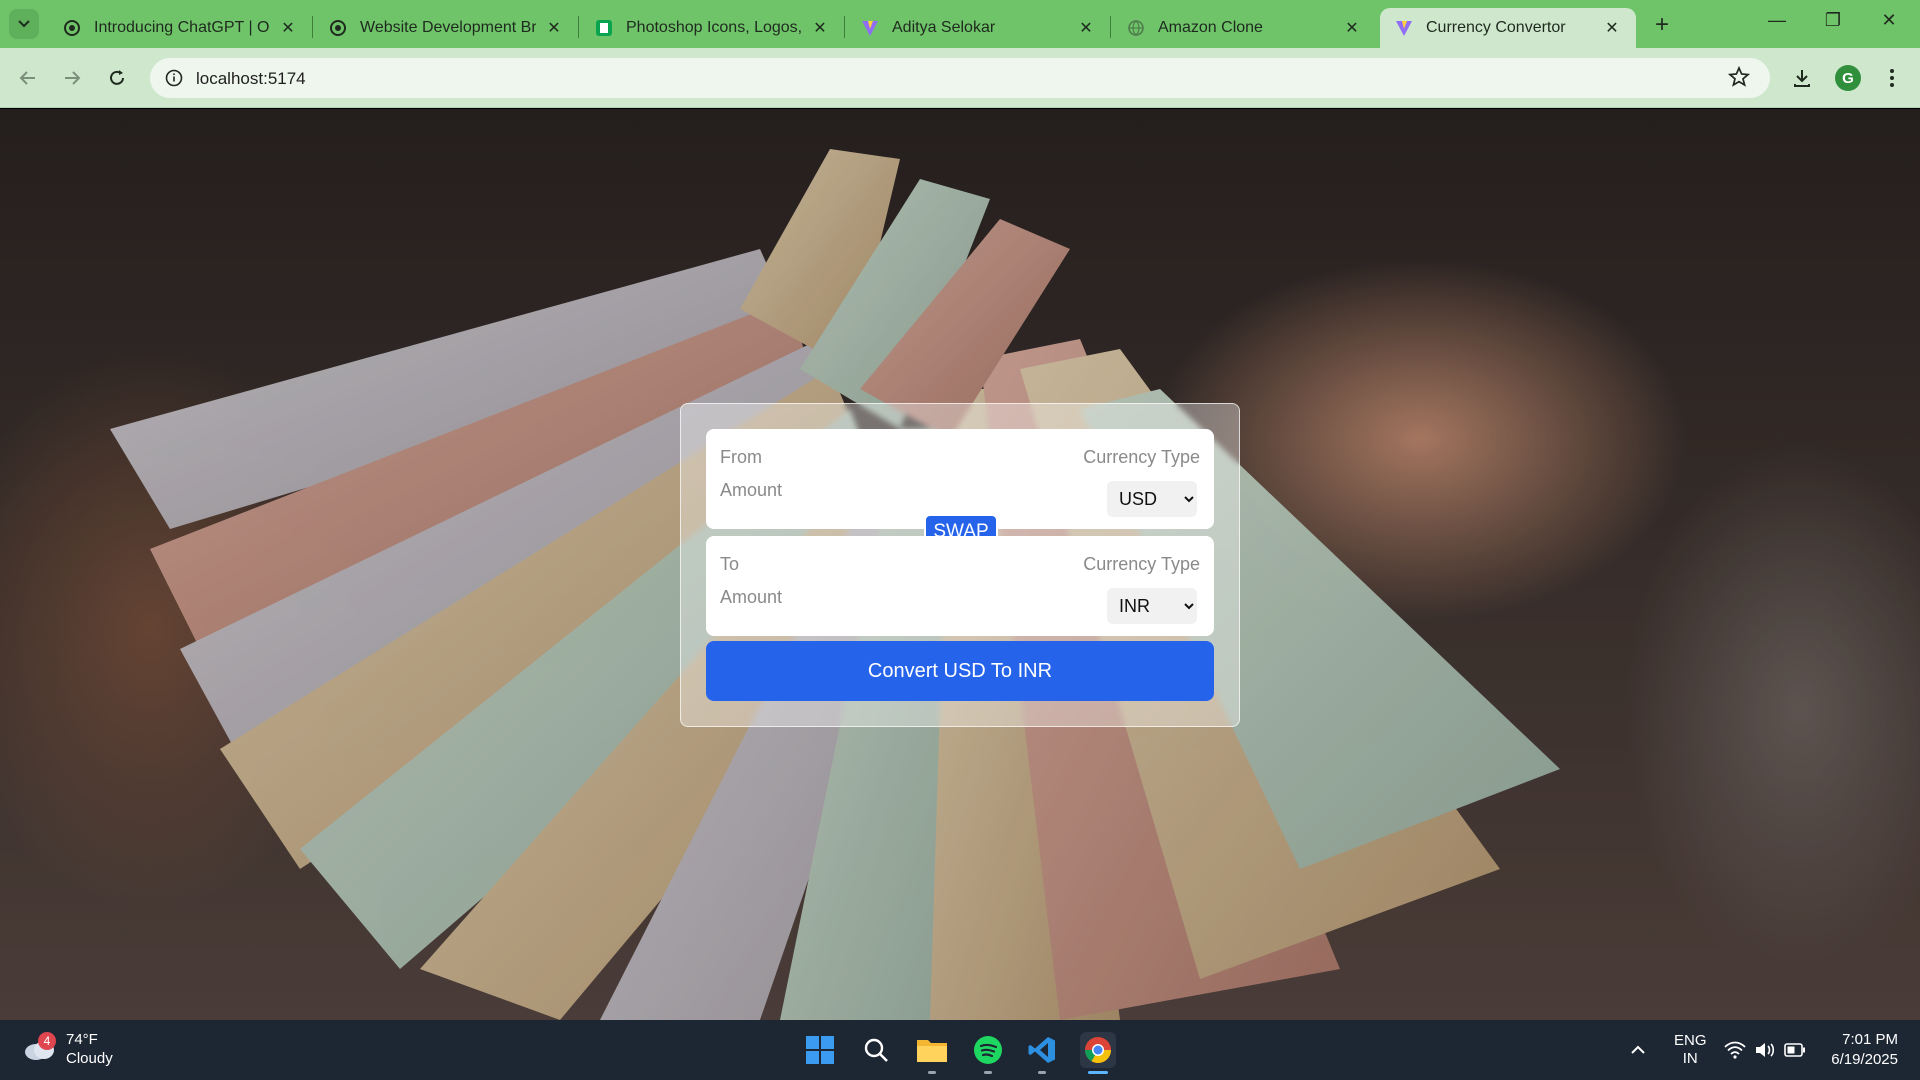 This screenshot has width=1920, height=1080. Describe the element at coordinates (1141, 564) in the screenshot. I see `to-currency-type-label: Currency Type` at that location.